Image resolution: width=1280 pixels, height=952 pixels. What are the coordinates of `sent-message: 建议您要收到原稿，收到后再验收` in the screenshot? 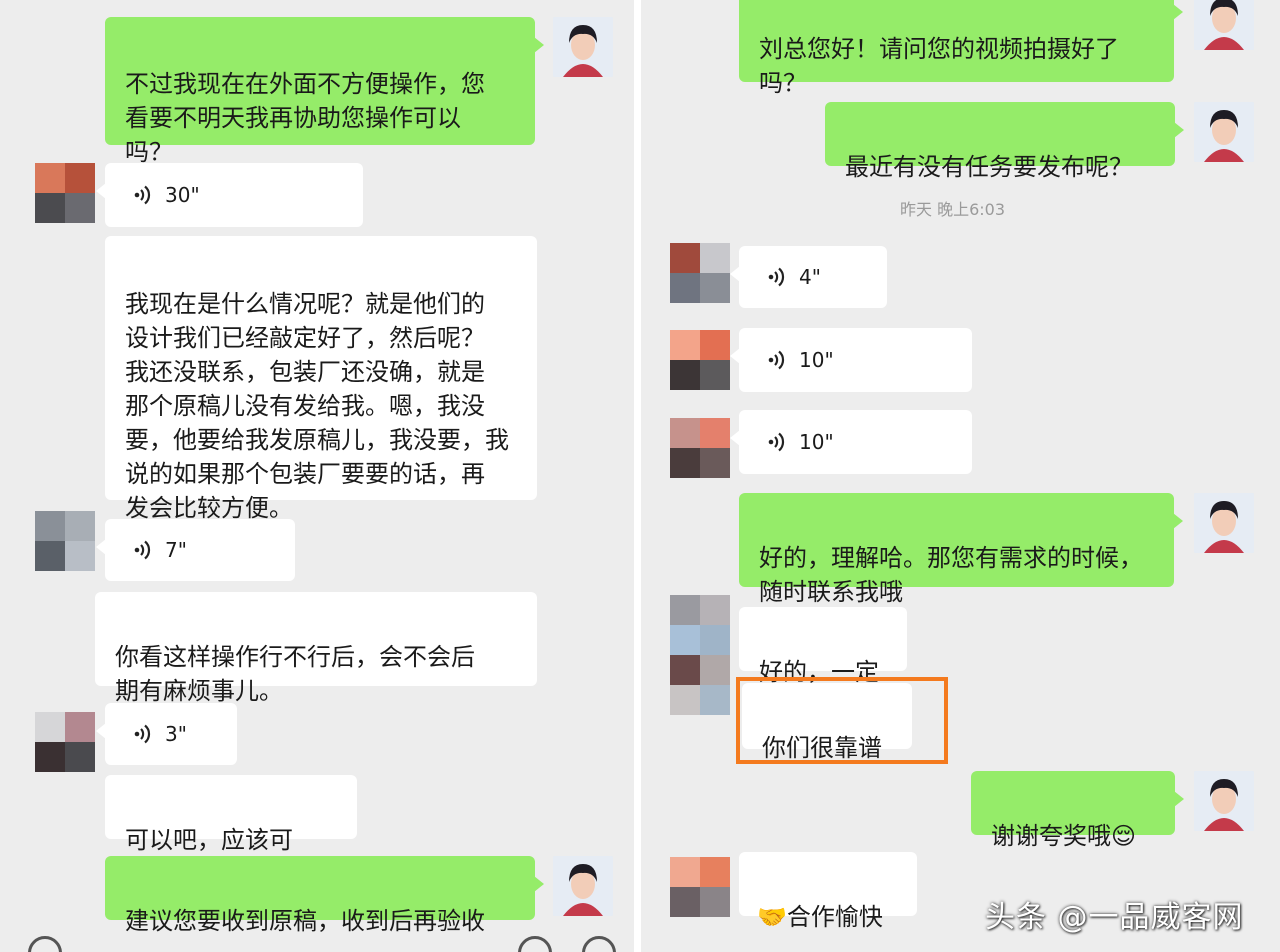 It's located at (324, 895).